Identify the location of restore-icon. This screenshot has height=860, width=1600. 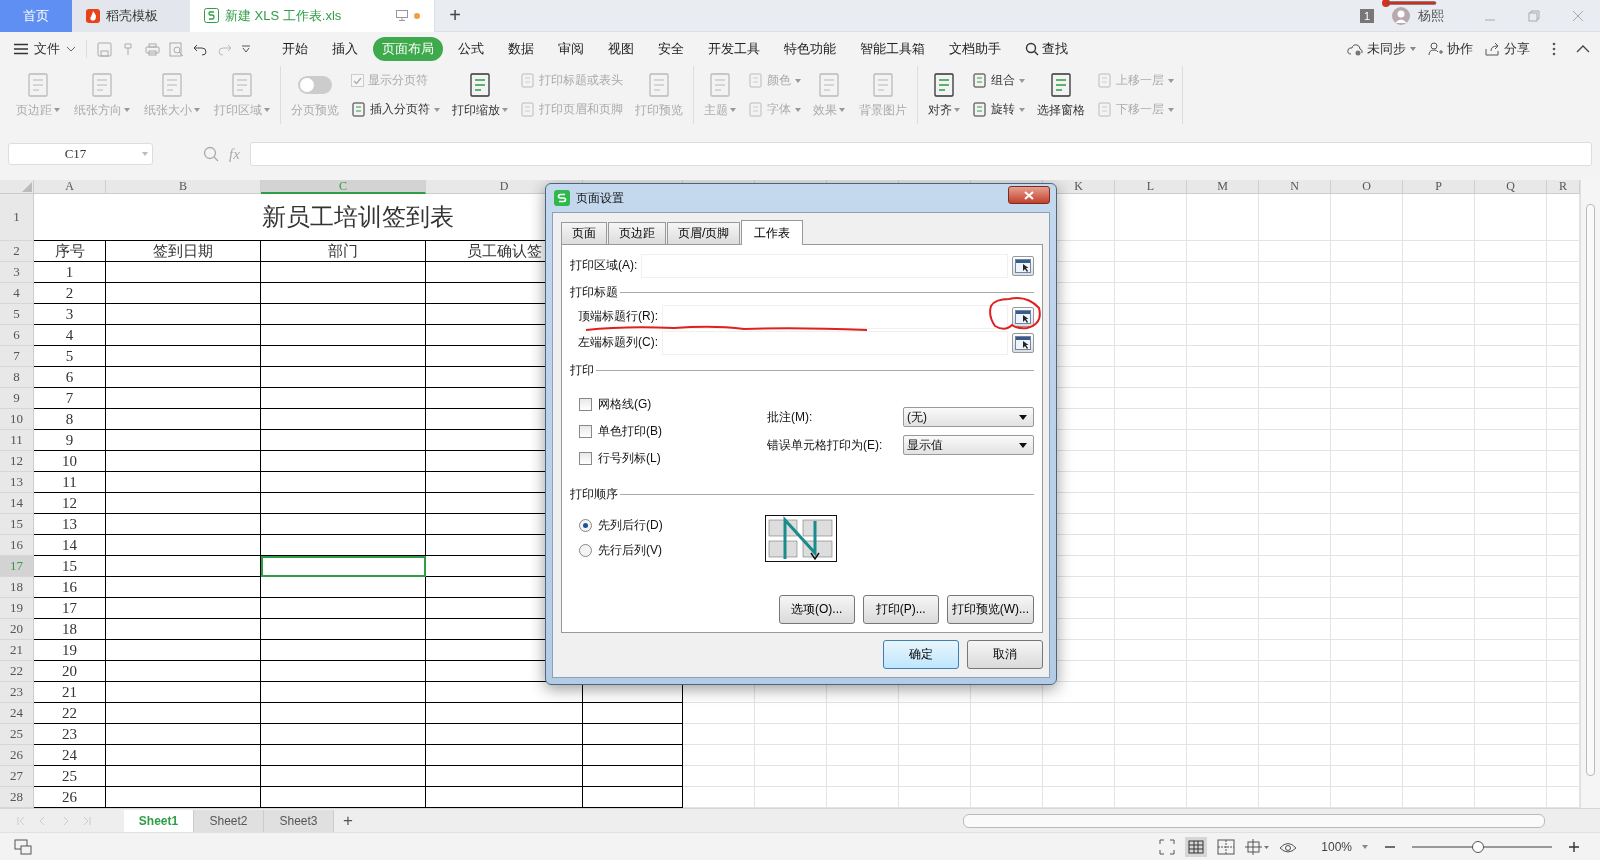
(1534, 15).